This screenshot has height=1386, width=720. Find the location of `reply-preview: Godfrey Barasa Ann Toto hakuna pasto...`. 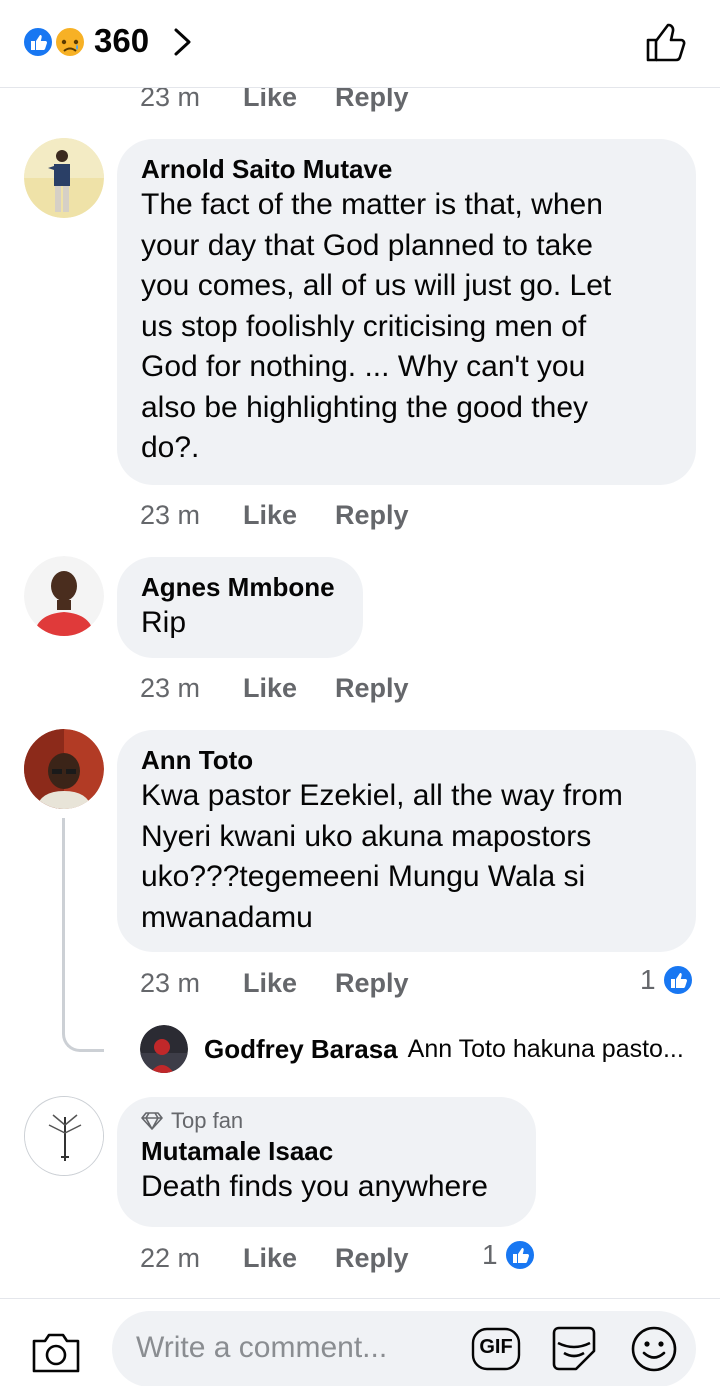

reply-preview: Godfrey Barasa Ann Toto hakuna pasto... is located at coordinates (412, 1049).